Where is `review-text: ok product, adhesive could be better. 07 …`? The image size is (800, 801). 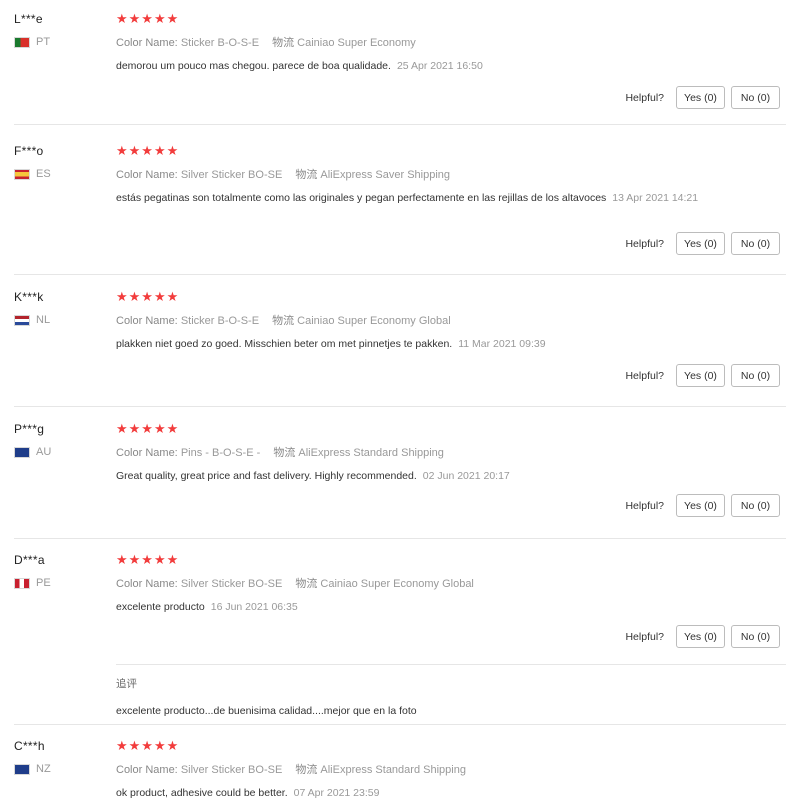 review-text: ok product, adhesive could be better. 07 … is located at coordinates (416, 793).